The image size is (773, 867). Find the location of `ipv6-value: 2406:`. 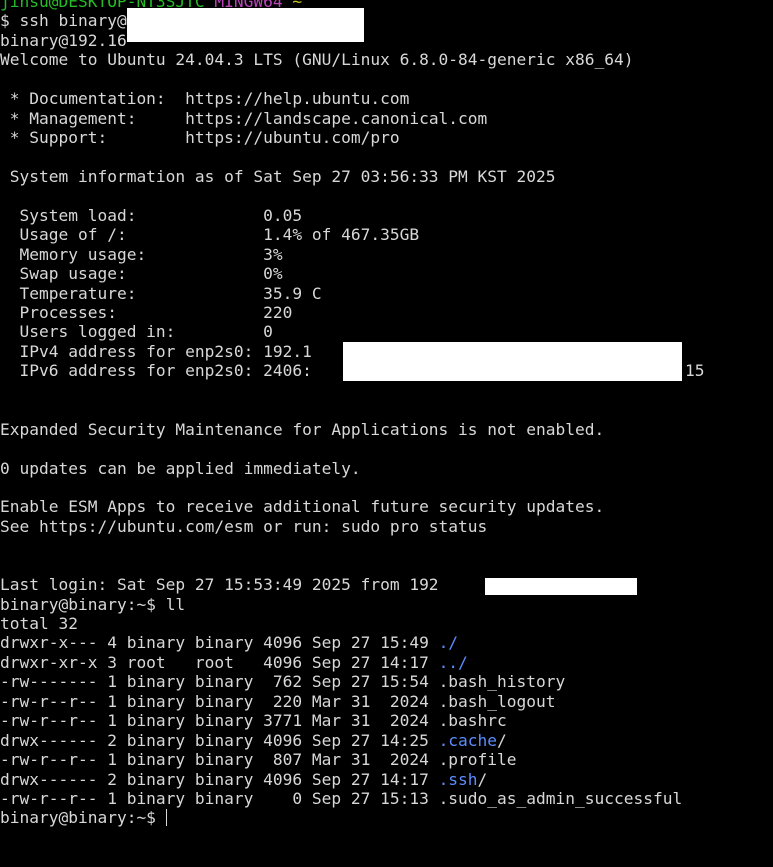

ipv6-value: 2406: is located at coordinates (287, 371).